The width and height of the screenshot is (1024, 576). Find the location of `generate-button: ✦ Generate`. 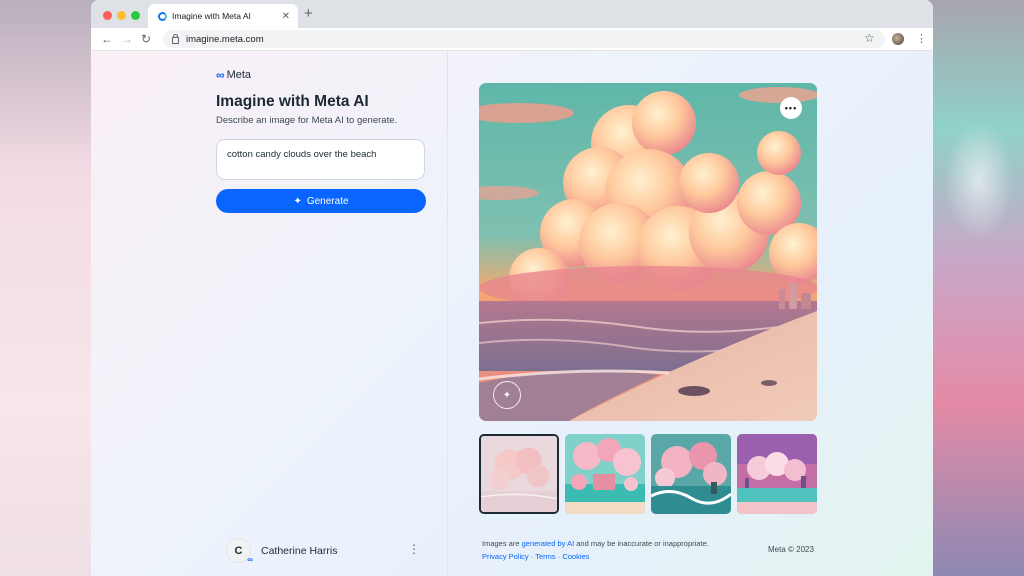

generate-button: ✦ Generate is located at coordinates (321, 201).